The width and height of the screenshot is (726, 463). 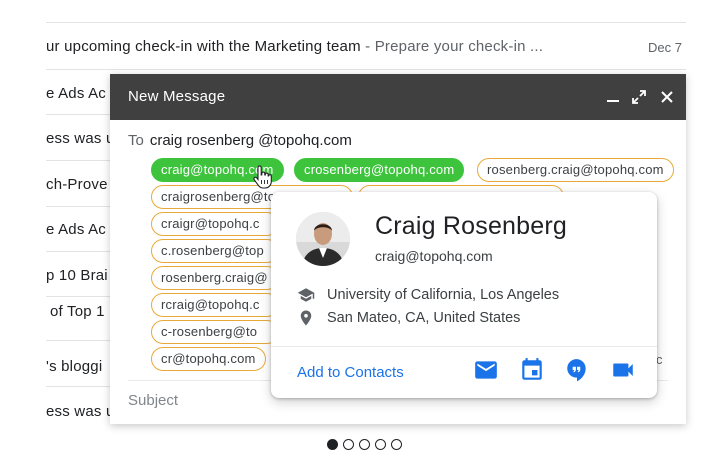 What do you see at coordinates (350, 372) in the screenshot?
I see `add-to-contacts-link: Add to Contacts` at bounding box center [350, 372].